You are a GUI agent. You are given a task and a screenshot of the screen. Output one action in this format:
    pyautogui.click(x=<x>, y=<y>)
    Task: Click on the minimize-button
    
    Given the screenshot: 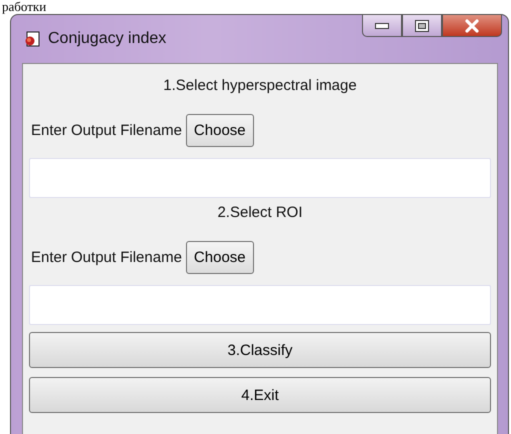 What is the action you would take?
    pyautogui.click(x=382, y=26)
    